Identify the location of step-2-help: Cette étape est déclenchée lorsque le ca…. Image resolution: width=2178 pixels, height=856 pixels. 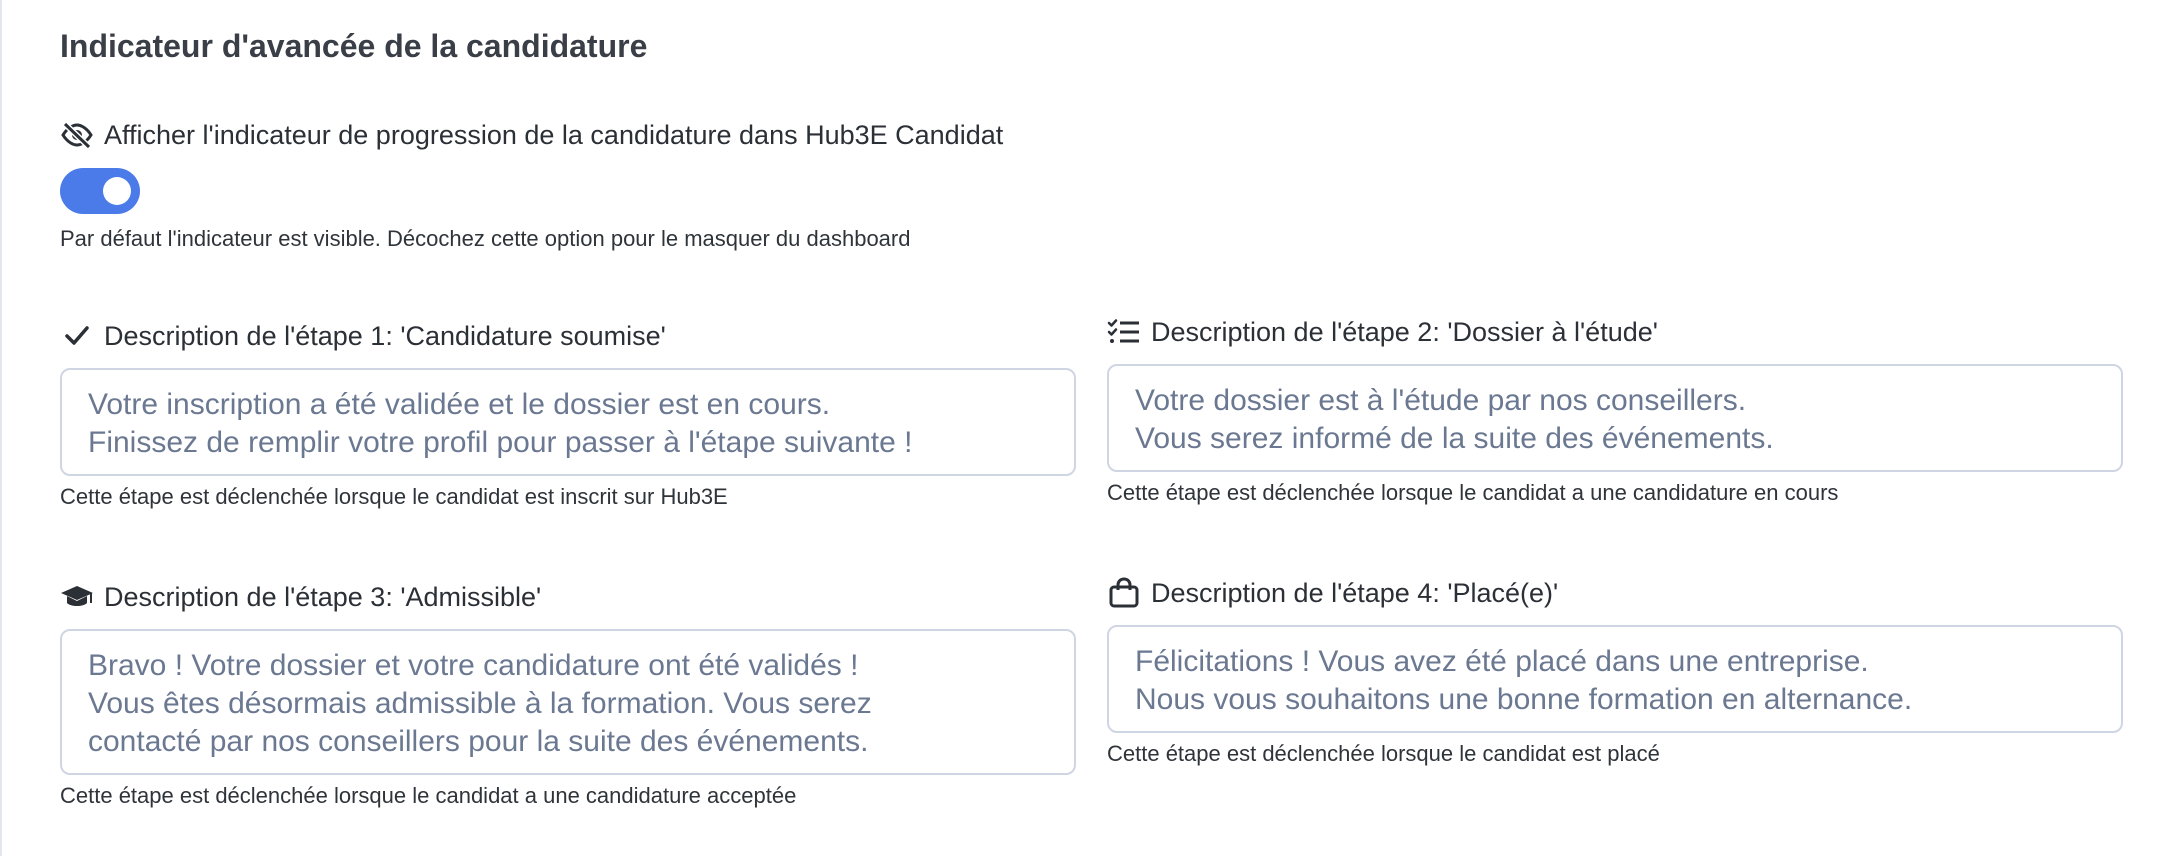
(1473, 492).